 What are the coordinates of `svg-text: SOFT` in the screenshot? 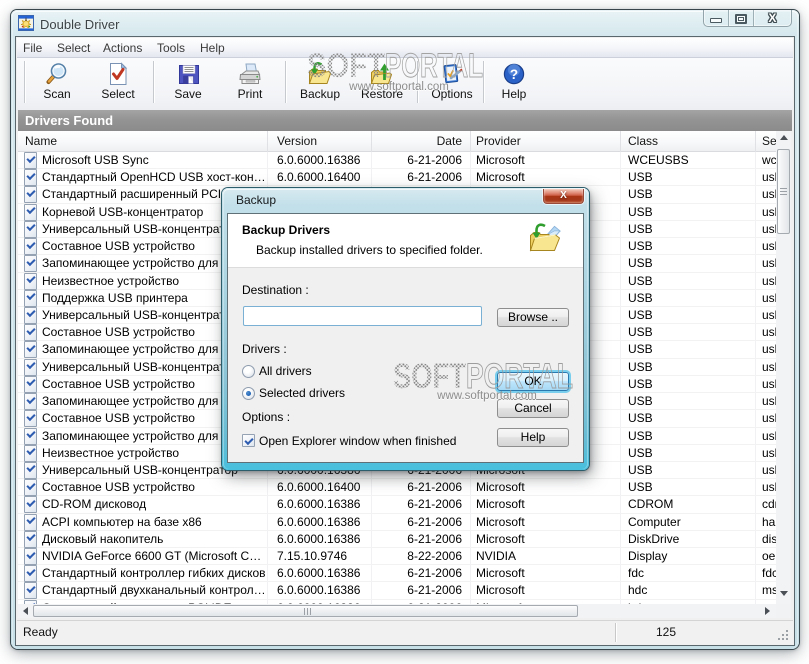 It's located at (346, 66).